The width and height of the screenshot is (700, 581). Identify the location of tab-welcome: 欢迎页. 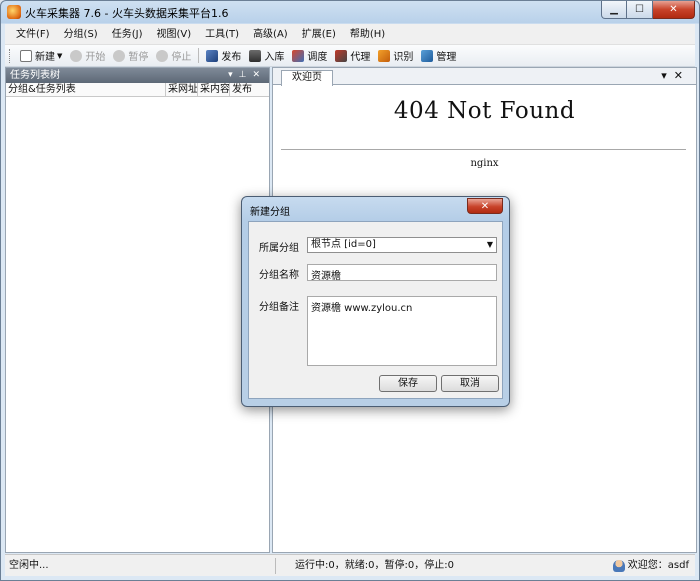
(307, 78).